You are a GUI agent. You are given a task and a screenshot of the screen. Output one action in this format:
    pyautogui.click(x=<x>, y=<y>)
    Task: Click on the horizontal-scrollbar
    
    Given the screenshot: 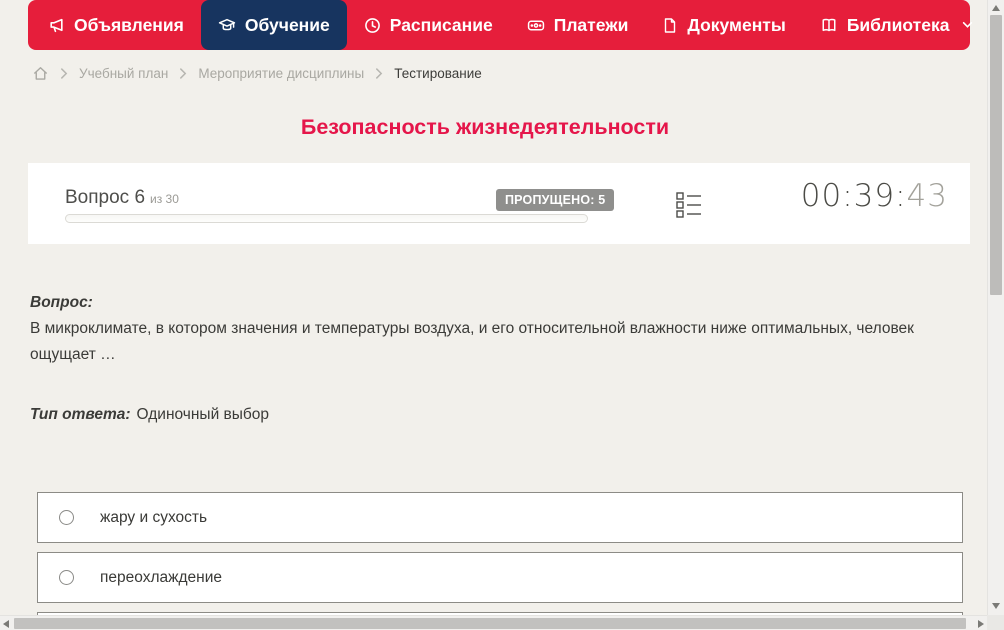 What is the action you would take?
    pyautogui.click(x=493, y=622)
    